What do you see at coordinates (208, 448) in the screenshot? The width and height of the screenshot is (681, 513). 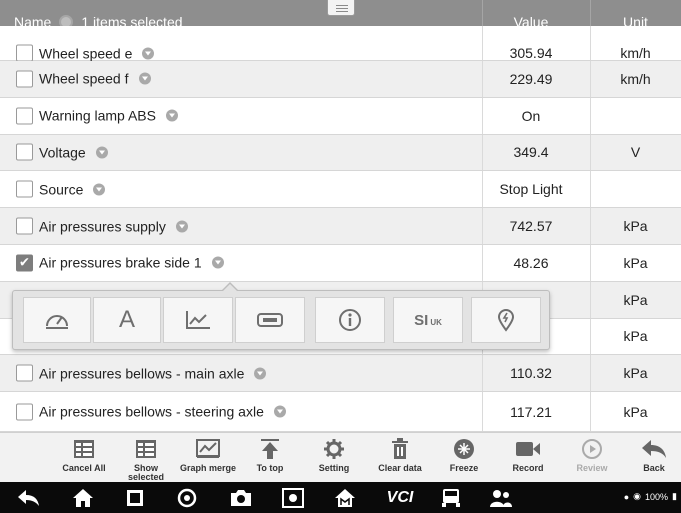 I see `graph-merge-icon` at bounding box center [208, 448].